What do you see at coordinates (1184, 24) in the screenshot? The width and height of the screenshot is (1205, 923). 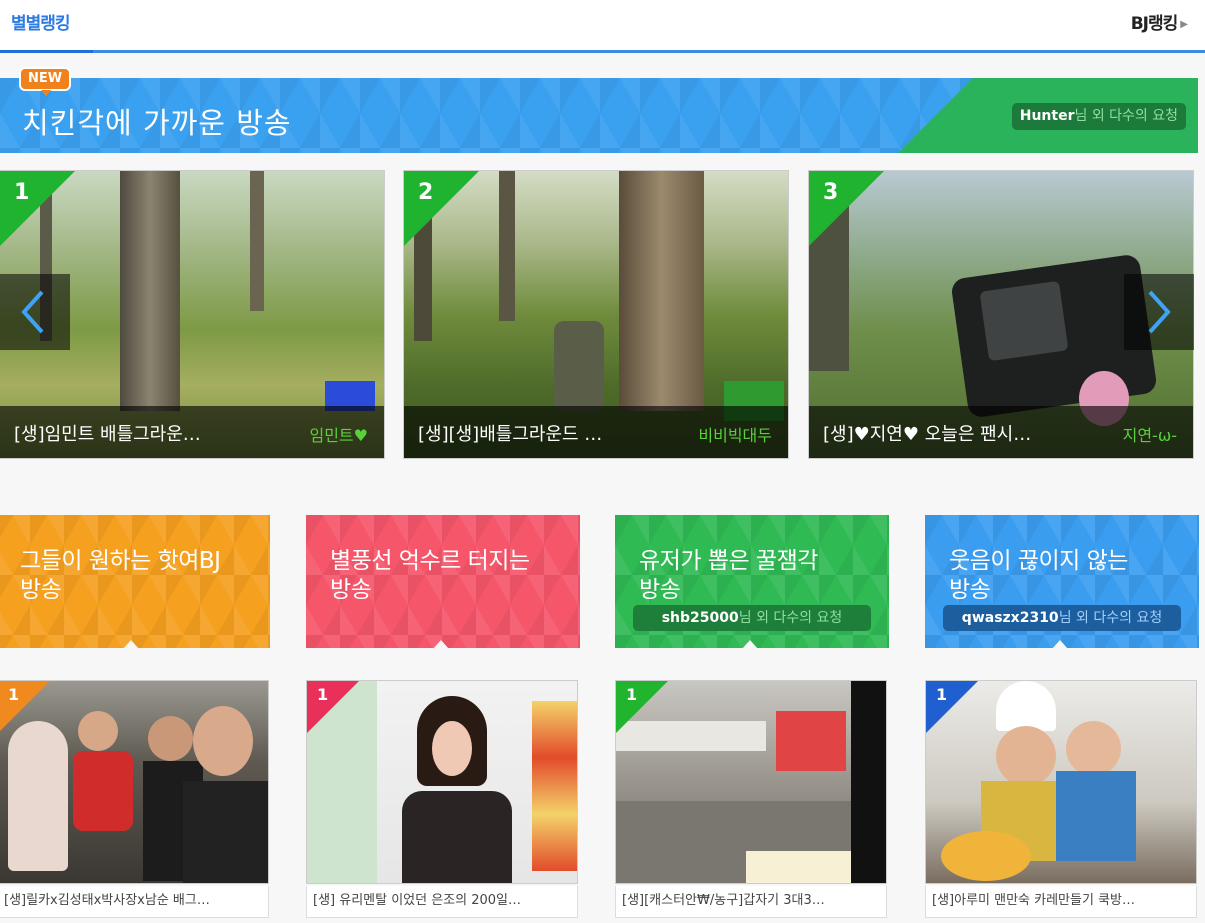 I see `caret-right-icon: ▶` at bounding box center [1184, 24].